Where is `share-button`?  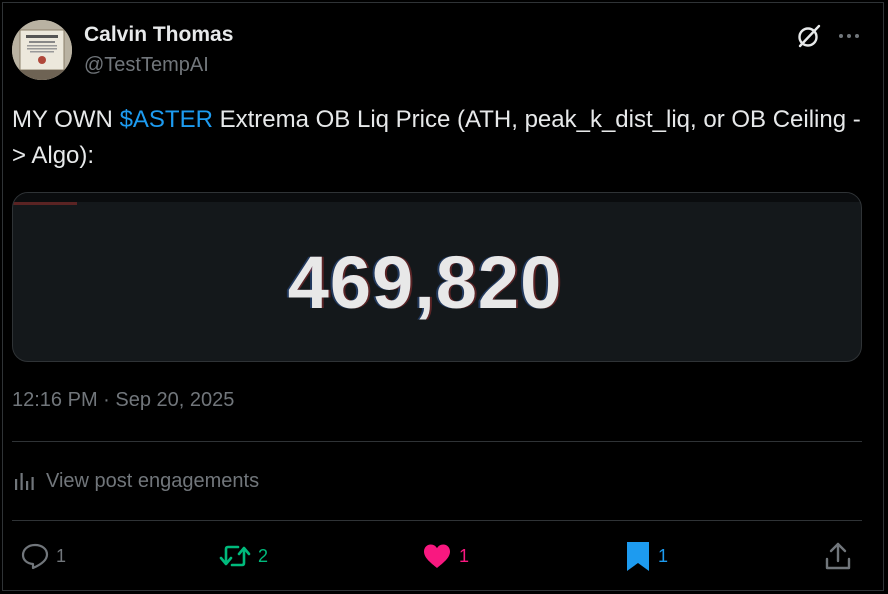
share-button is located at coordinates (841, 556).